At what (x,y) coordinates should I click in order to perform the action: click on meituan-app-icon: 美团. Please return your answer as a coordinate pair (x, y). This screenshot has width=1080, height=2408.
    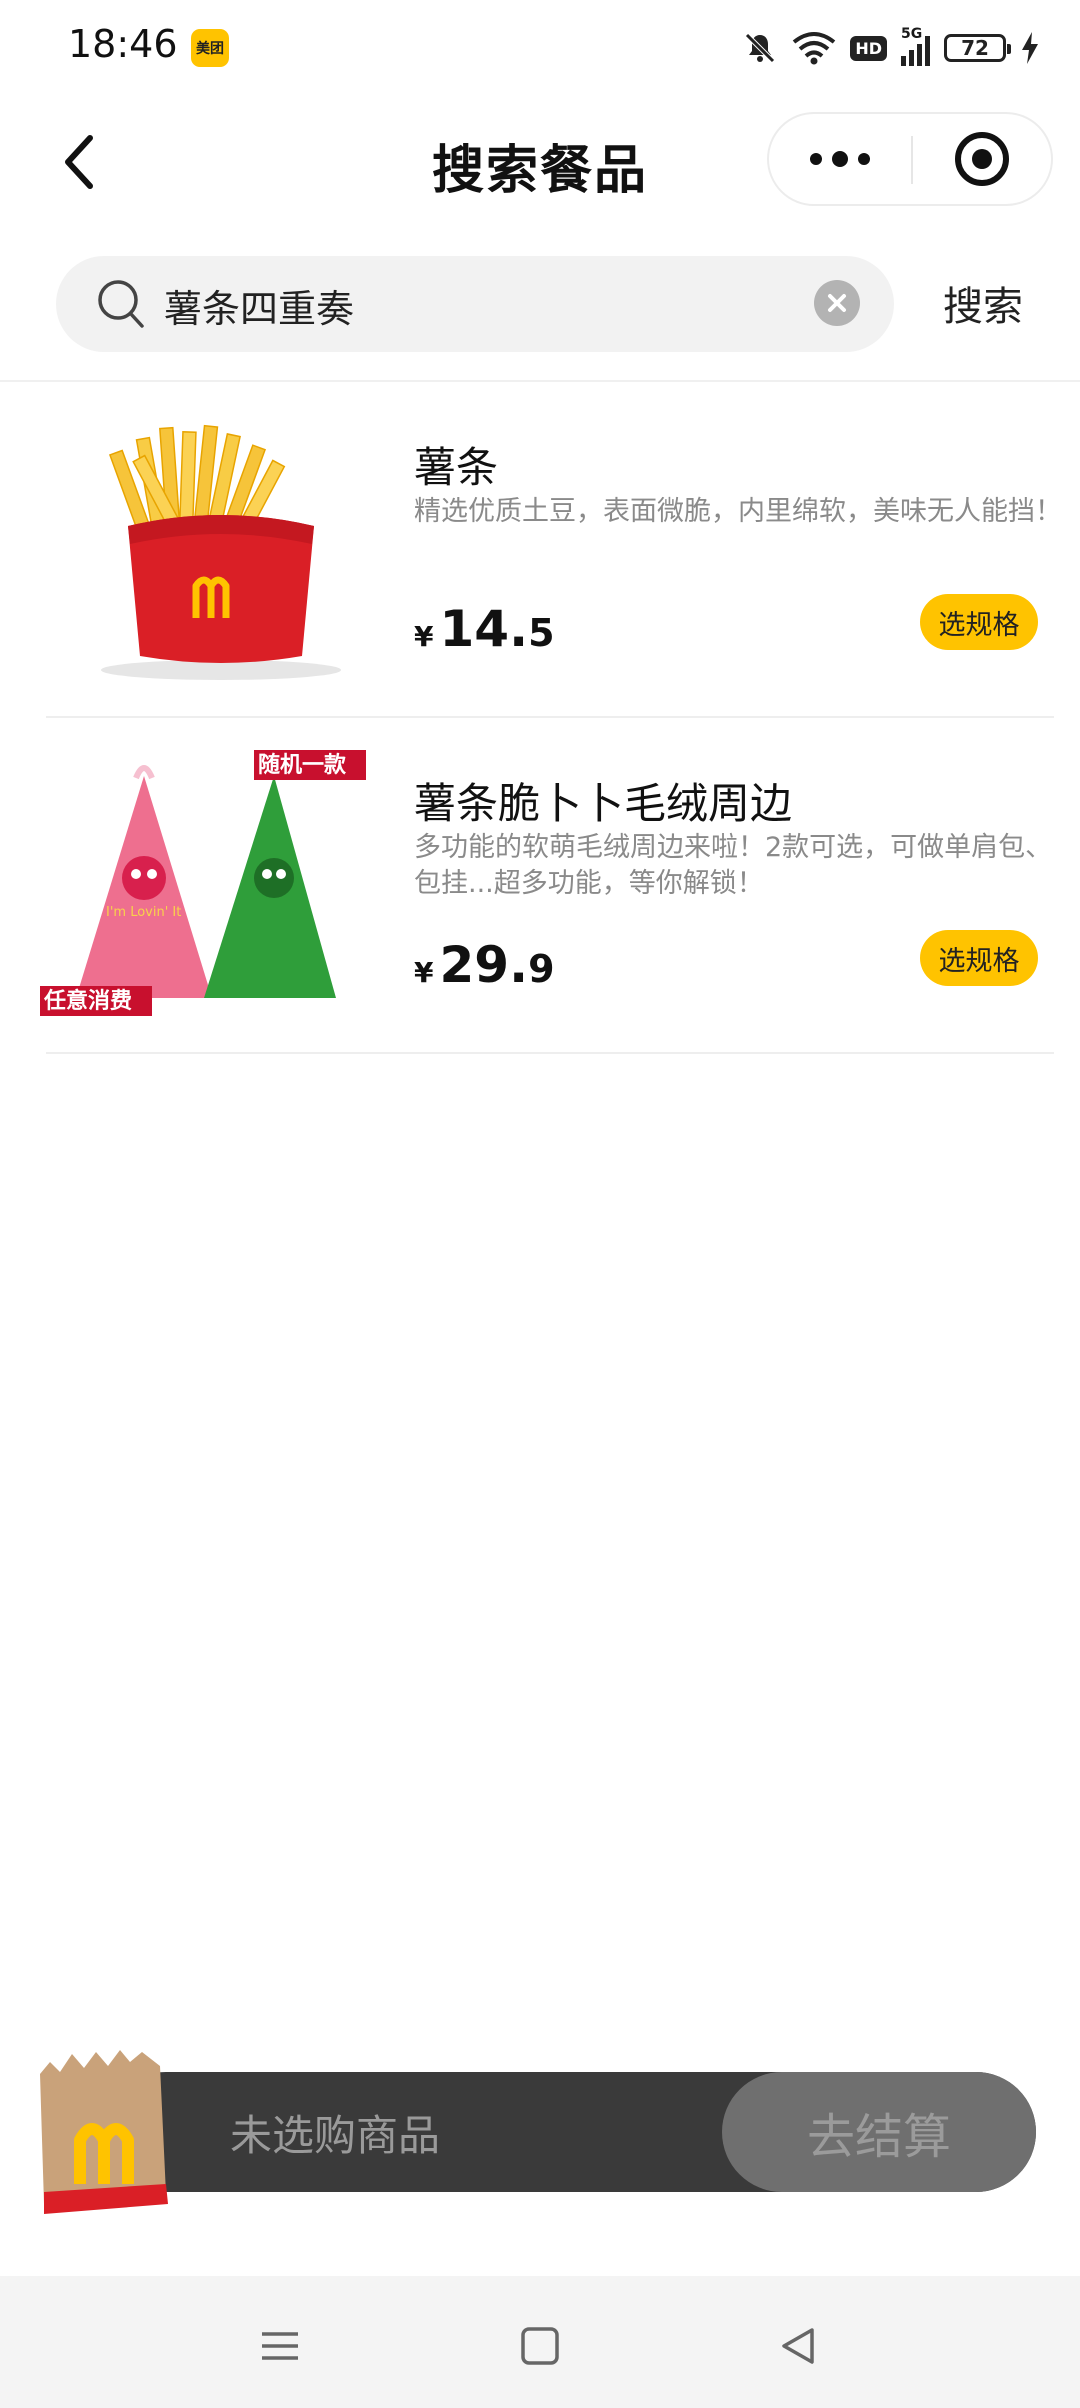
    Looking at the image, I should click on (210, 48).